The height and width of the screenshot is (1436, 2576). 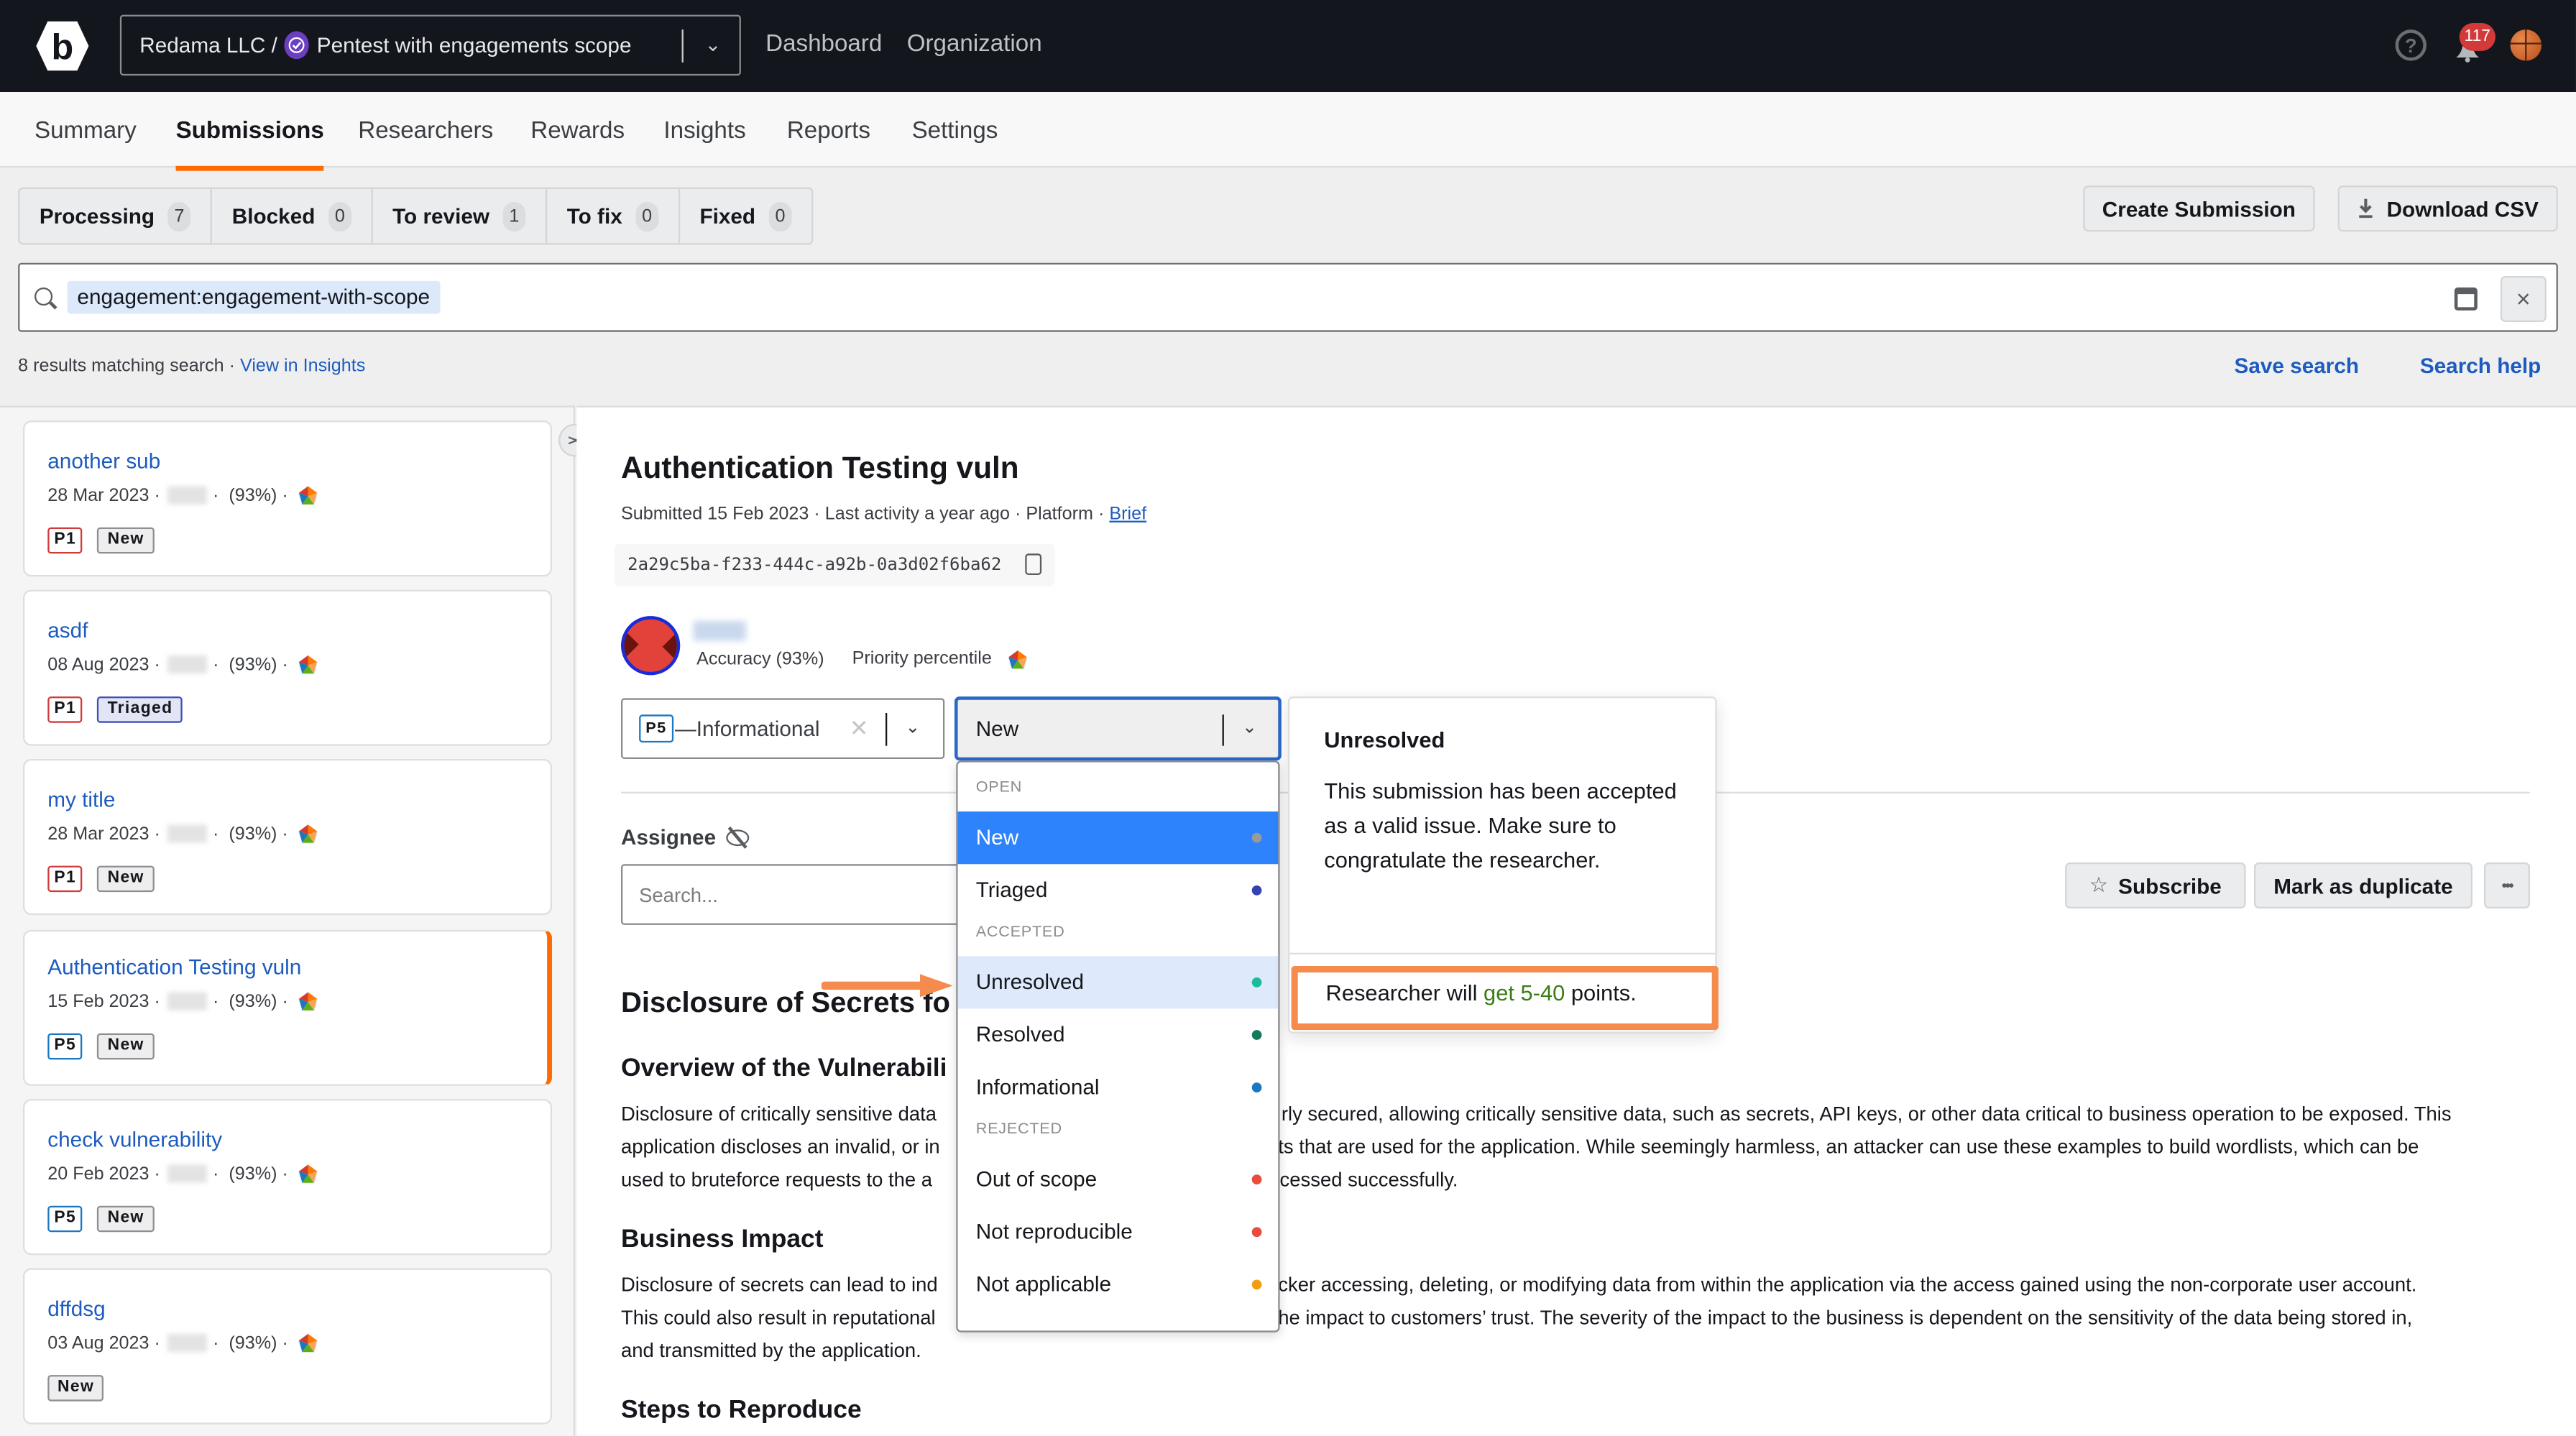 What do you see at coordinates (183, 665) in the screenshot?
I see `submission-card-meta: 08 Aug 2023 · · (93%) ·` at bounding box center [183, 665].